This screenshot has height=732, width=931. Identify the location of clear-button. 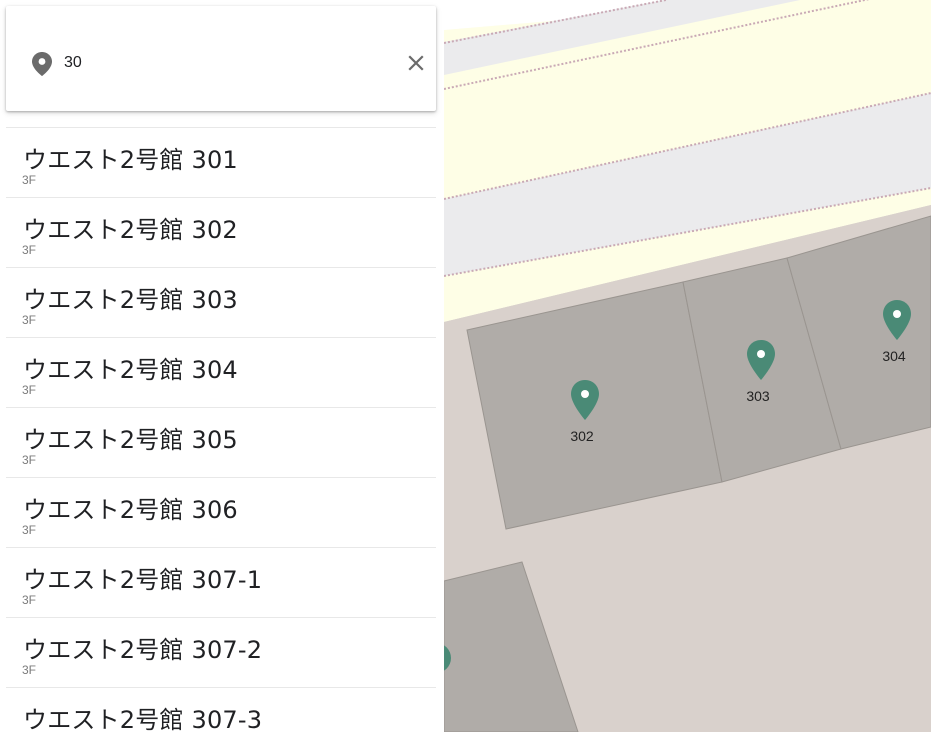
(416, 63).